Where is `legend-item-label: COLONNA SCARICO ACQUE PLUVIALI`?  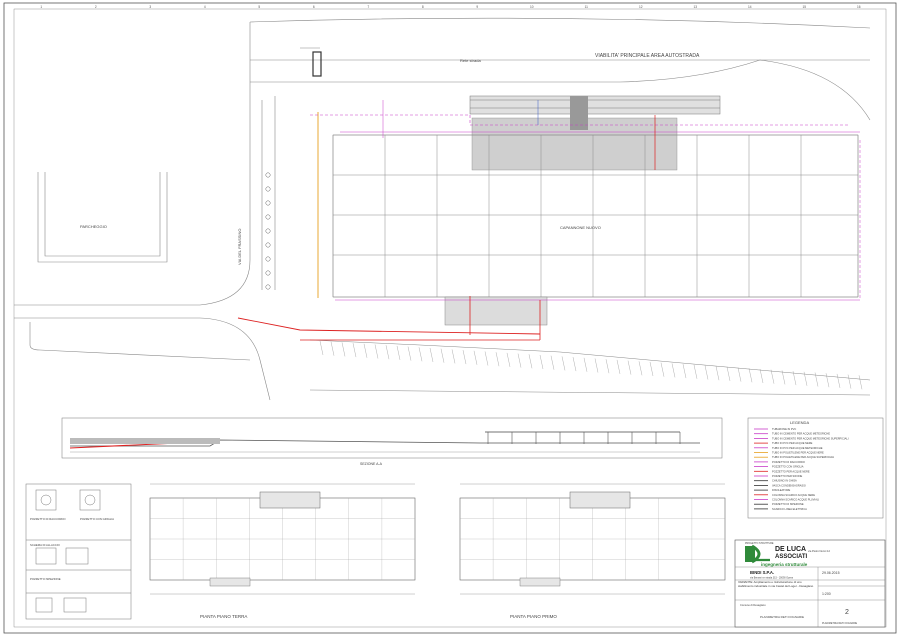 legend-item-label: COLONNA SCARICO ACQUE PLUVIALI is located at coordinates (795, 500).